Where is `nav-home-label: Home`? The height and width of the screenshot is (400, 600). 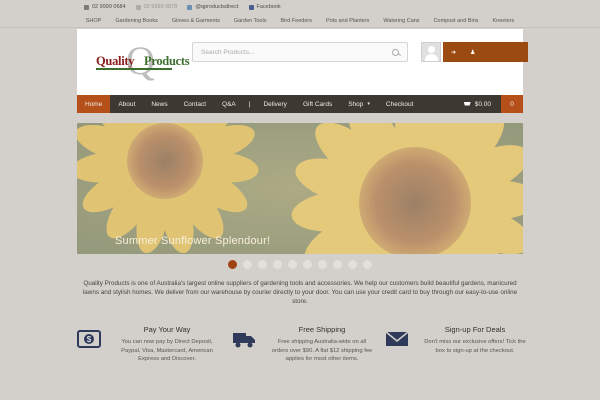 nav-home-label: Home is located at coordinates (94, 104).